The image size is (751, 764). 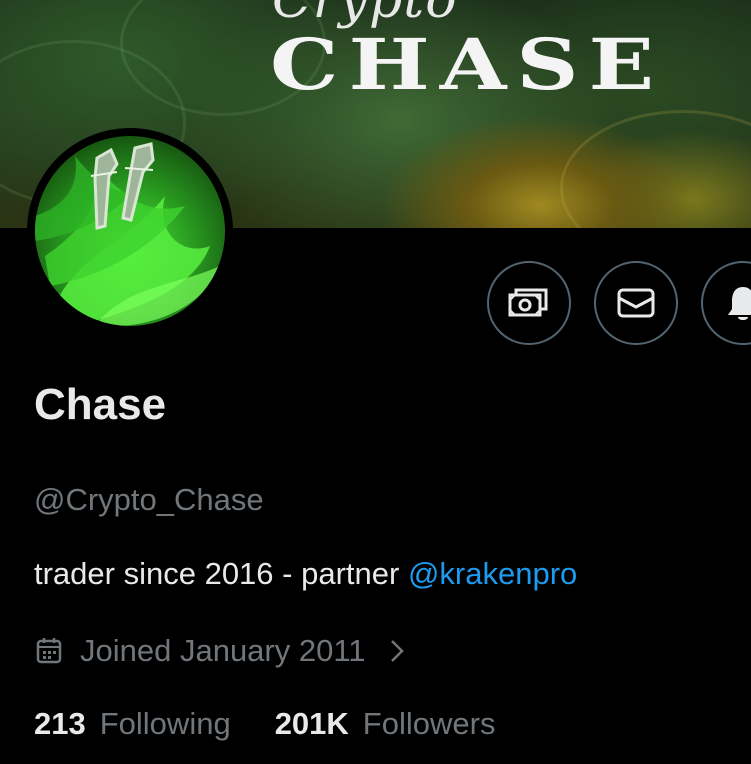 I want to click on profile-handle: @Crypto_Chase, so click(x=149, y=499).